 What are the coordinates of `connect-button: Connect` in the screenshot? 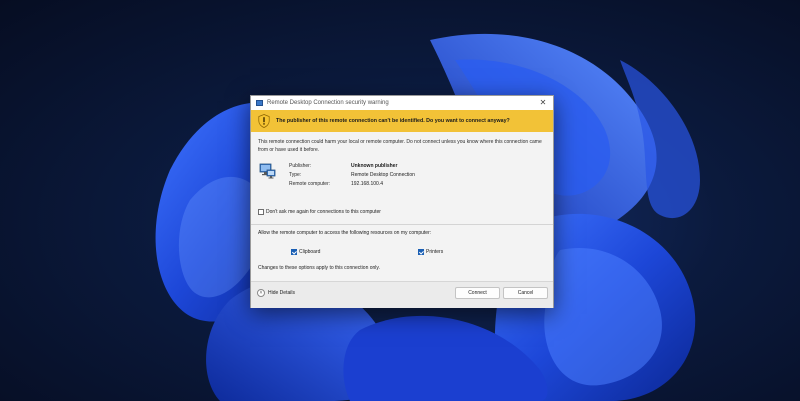 It's located at (477, 293).